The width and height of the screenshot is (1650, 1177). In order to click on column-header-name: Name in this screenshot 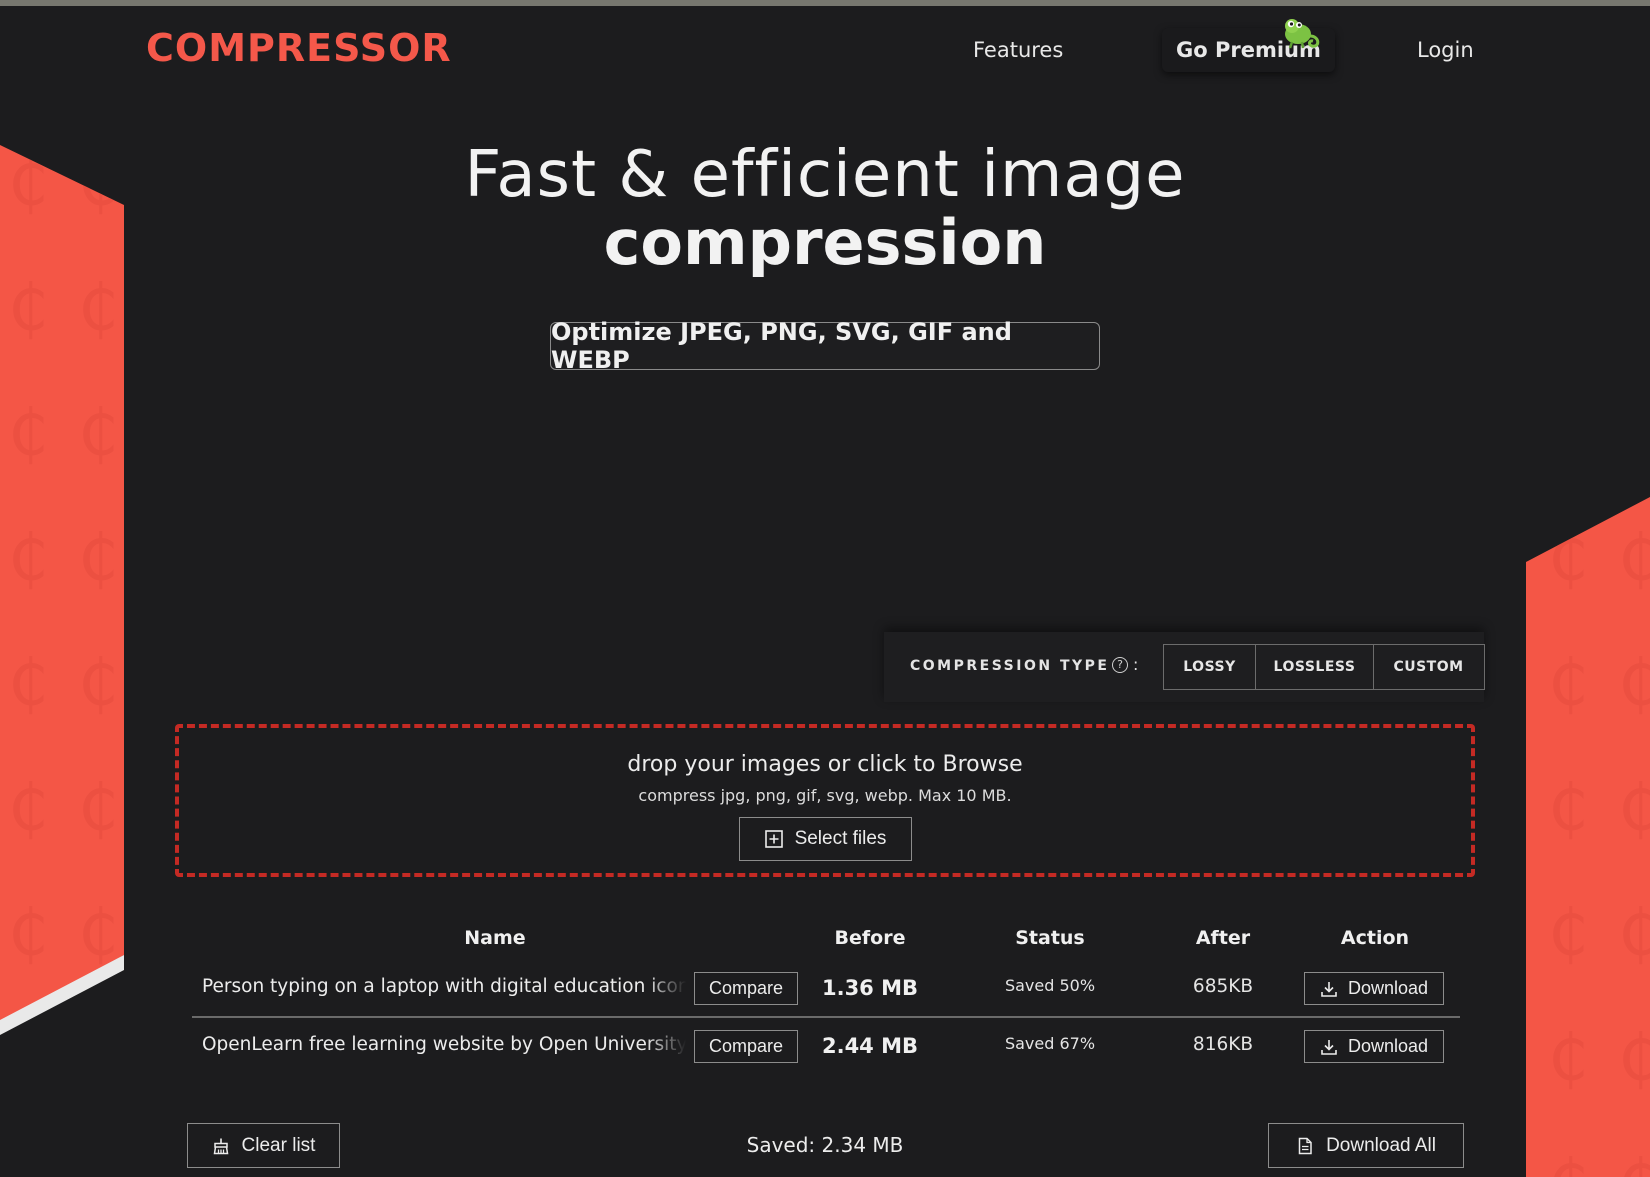, I will do `click(495, 938)`.